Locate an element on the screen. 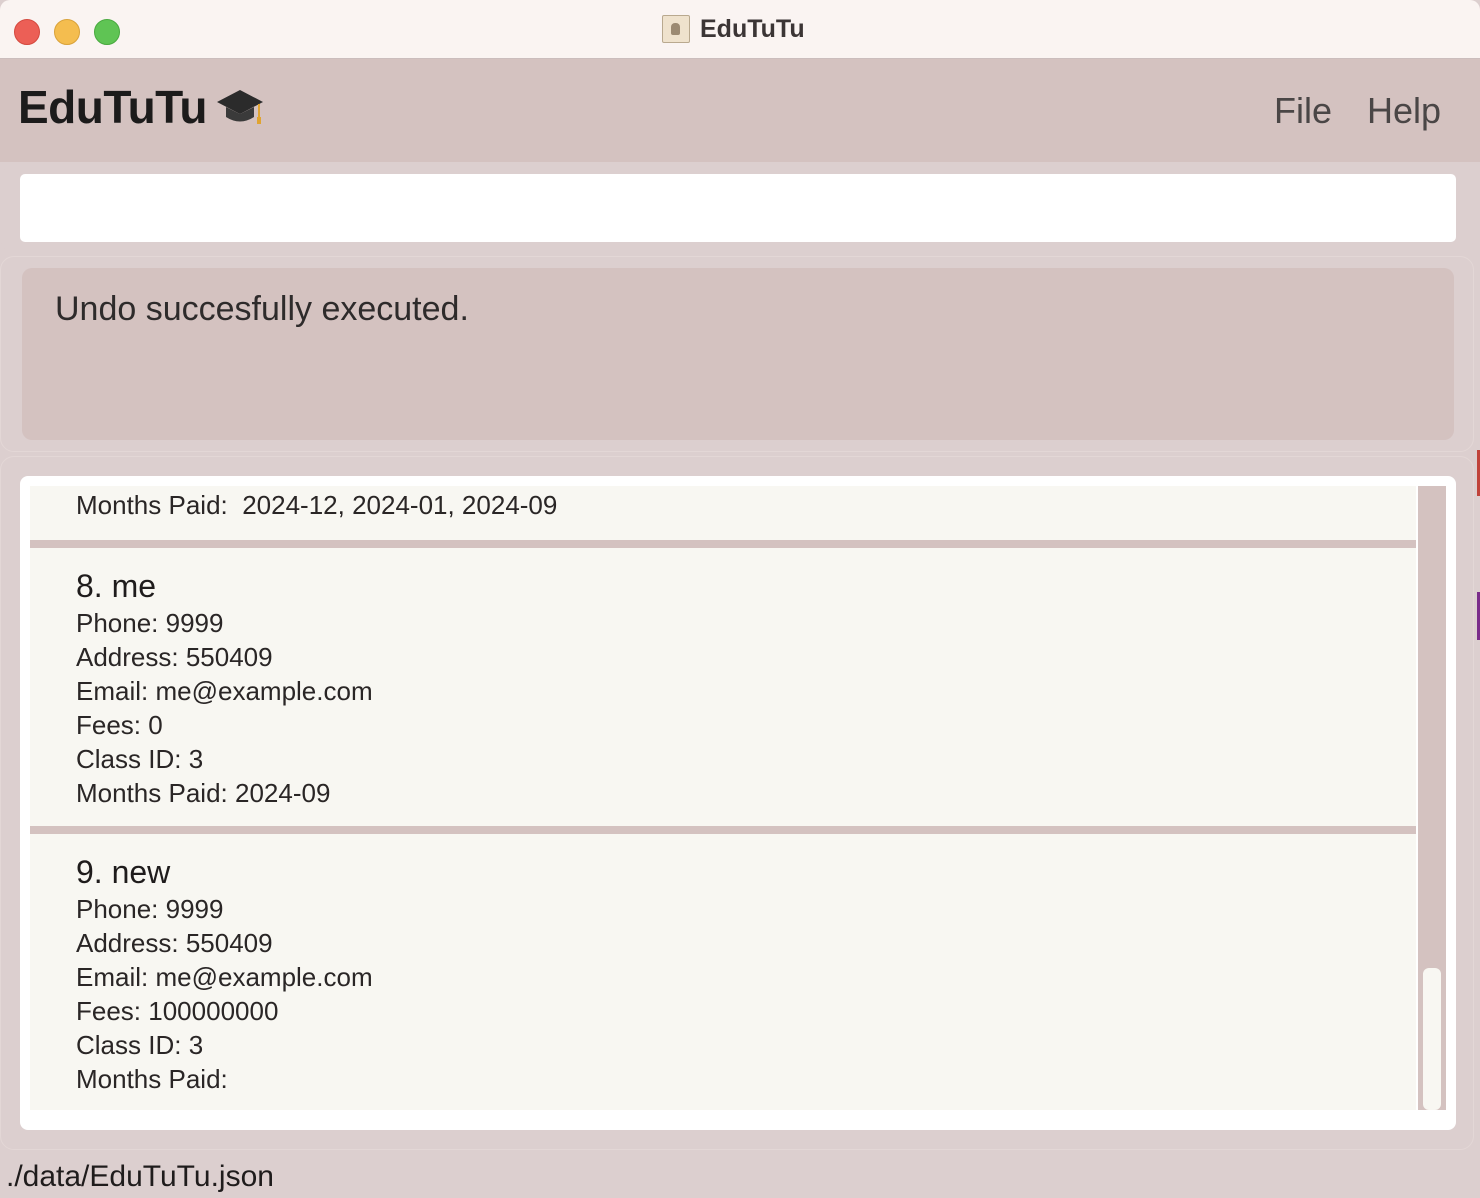 Image resolution: width=1480 pixels, height=1198 pixels. list-item: Months Paid: 2024-12, 2024-01, 2024-09 is located at coordinates (723, 513).